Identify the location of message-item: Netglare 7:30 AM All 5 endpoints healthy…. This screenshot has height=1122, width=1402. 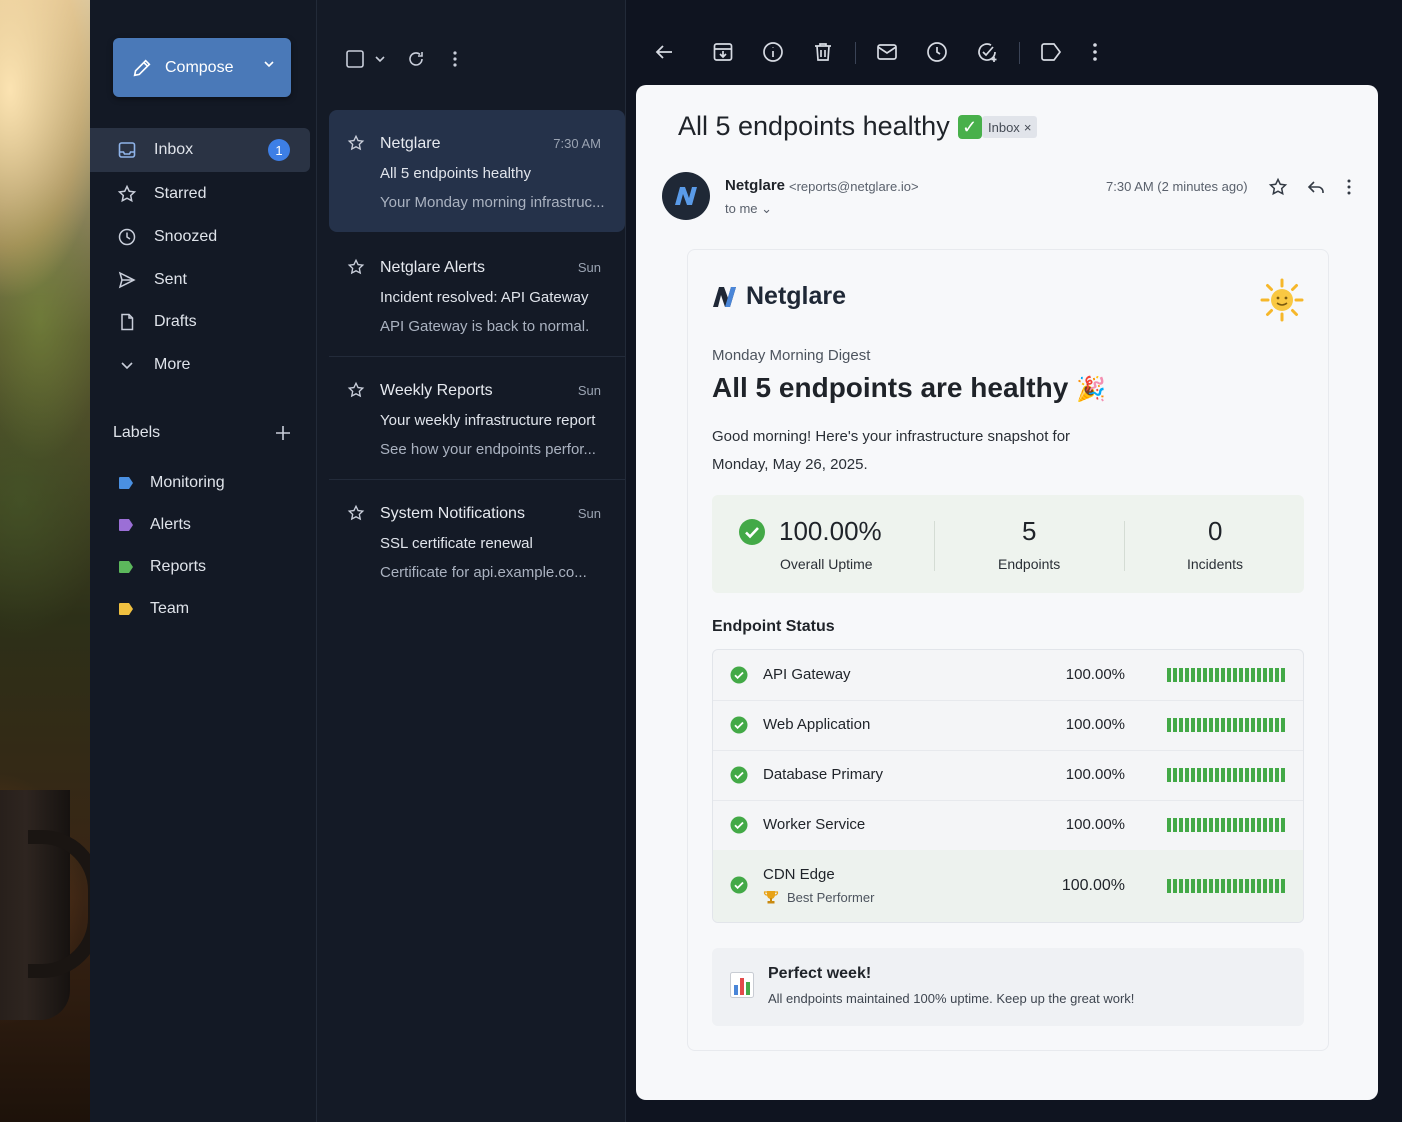
(477, 171).